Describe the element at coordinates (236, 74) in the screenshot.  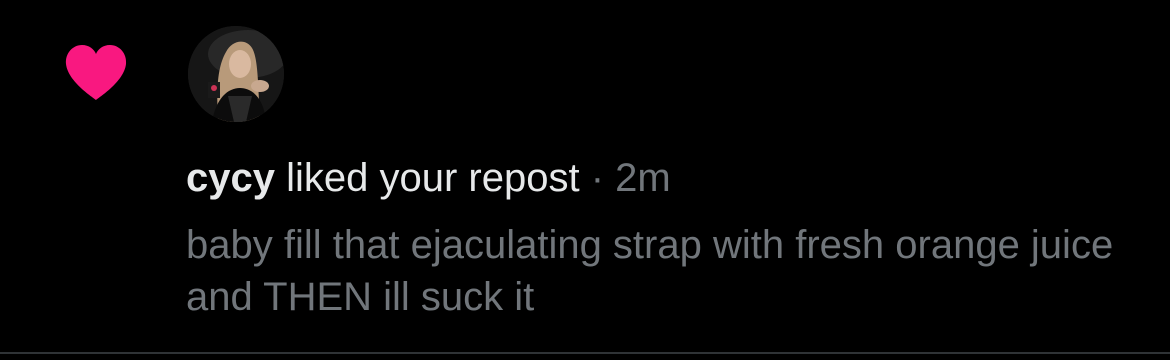
I see `avatar` at that location.